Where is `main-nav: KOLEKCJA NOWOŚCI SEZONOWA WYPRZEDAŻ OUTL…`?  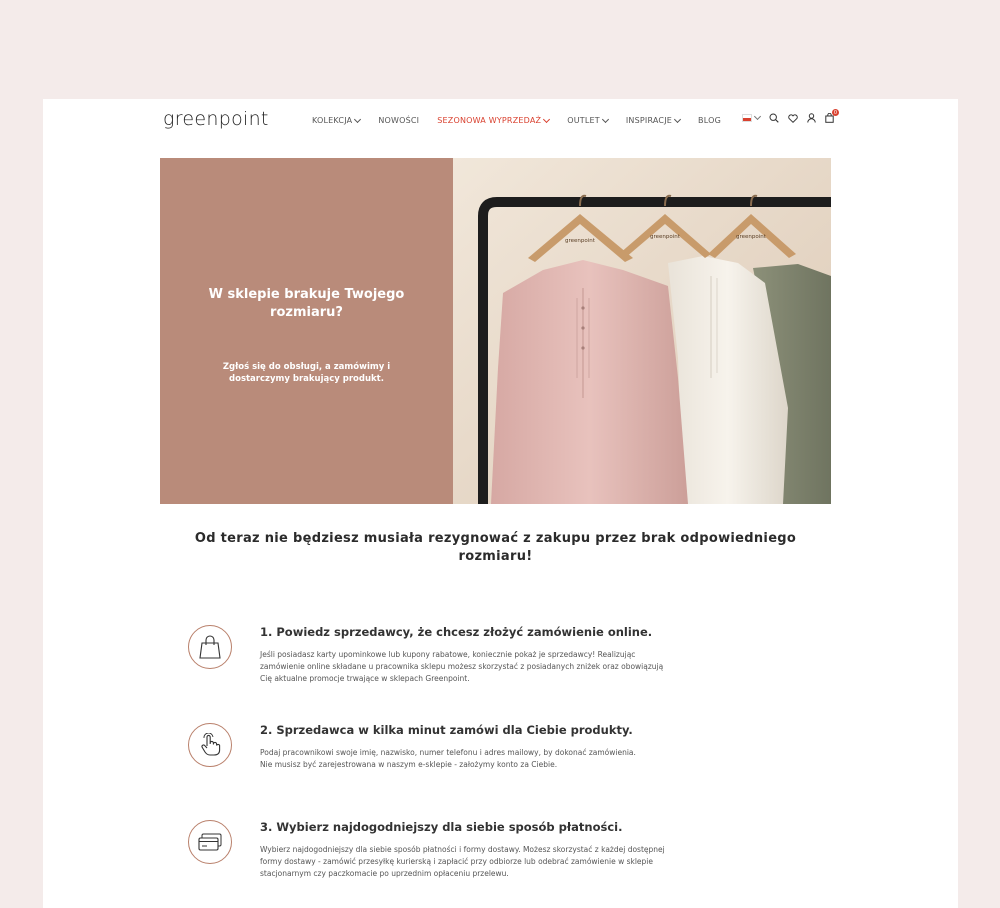 main-nav: KOLEKCJA NOWOŚCI SEZONOWA WYPRZEDAŻ OUTL… is located at coordinates (525, 120).